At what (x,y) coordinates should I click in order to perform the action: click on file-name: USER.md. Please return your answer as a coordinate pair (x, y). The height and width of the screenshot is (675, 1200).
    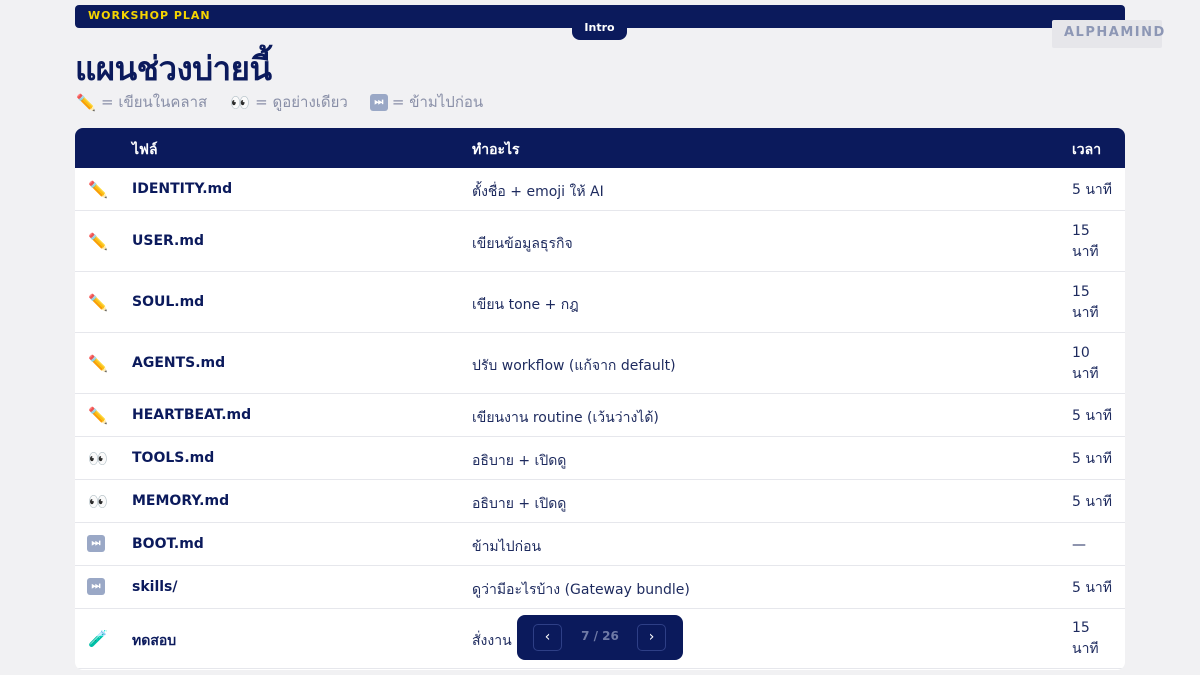
    Looking at the image, I should click on (168, 240).